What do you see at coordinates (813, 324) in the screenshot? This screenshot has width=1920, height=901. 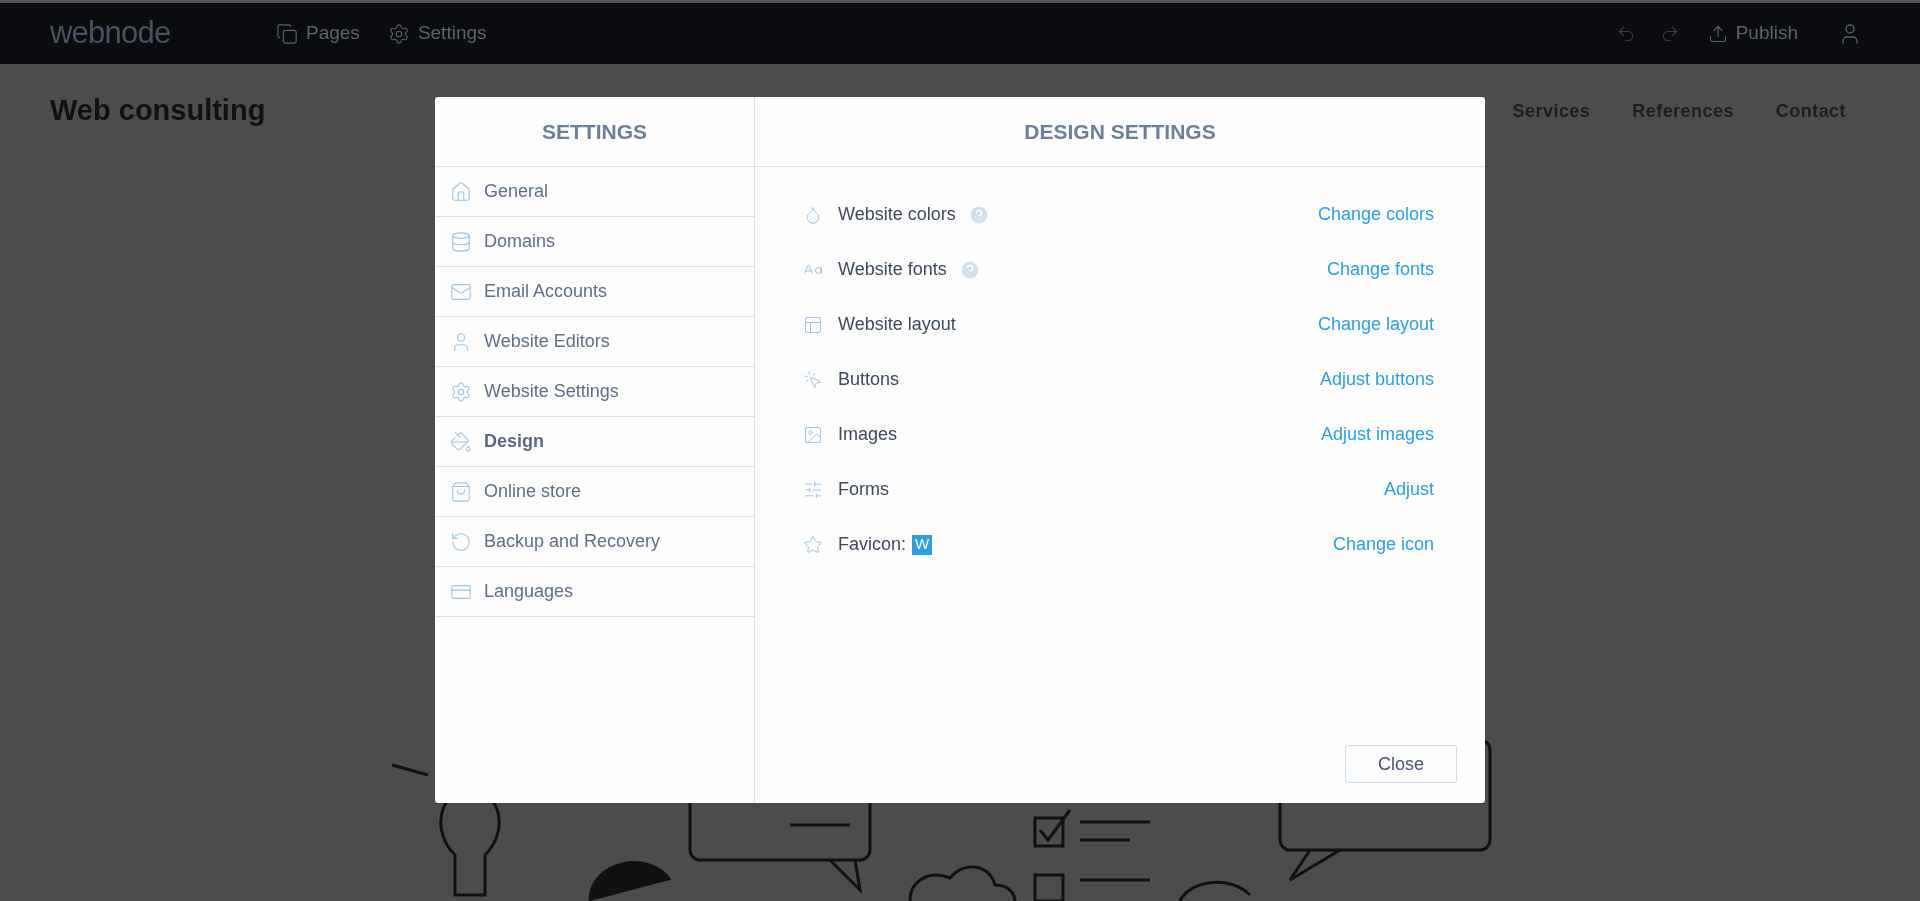 I see `layout-icon` at bounding box center [813, 324].